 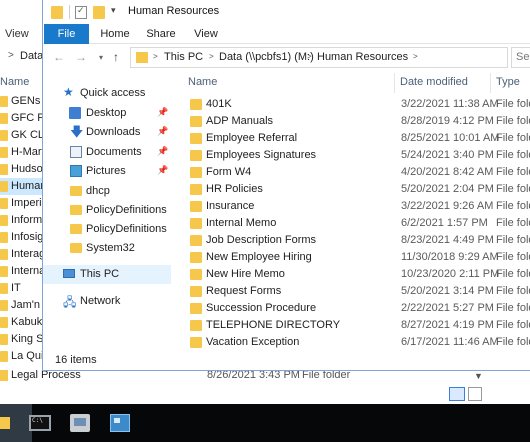 What do you see at coordinates (286, 361) in the screenshot?
I see `status-bar: 16 items` at bounding box center [286, 361].